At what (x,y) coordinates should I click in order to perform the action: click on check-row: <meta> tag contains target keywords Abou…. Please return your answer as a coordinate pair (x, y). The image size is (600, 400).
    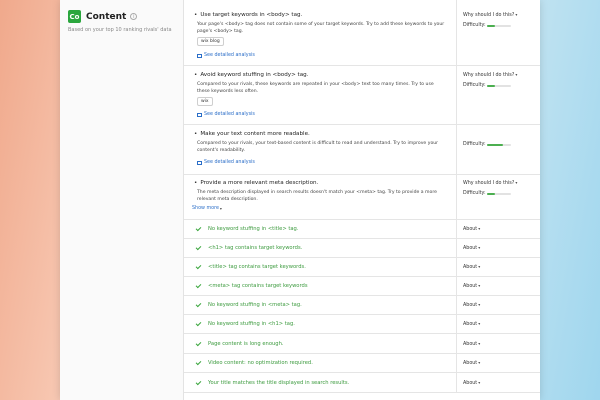
    Looking at the image, I should click on (362, 286).